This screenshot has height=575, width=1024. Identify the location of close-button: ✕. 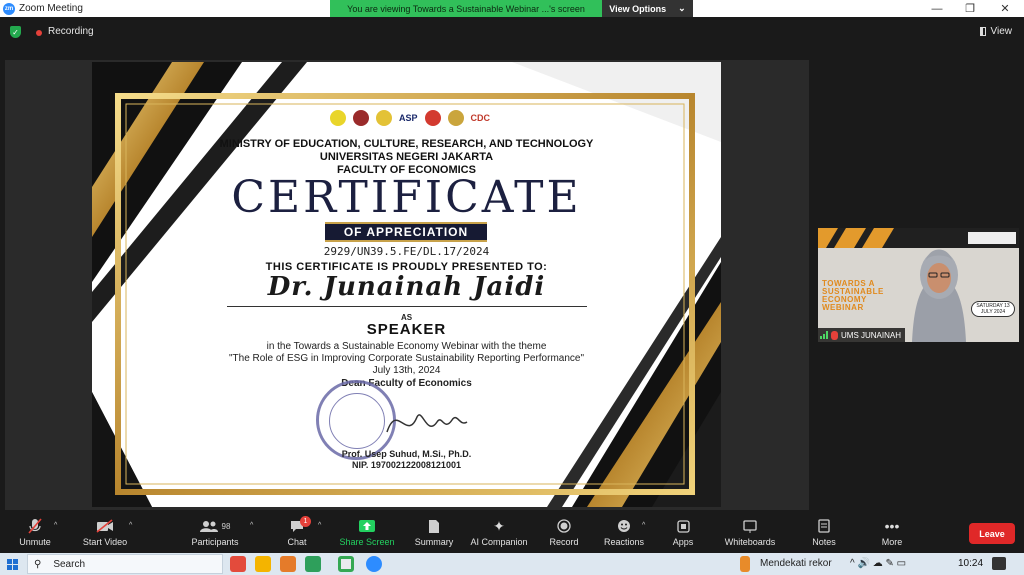
(1005, 8).